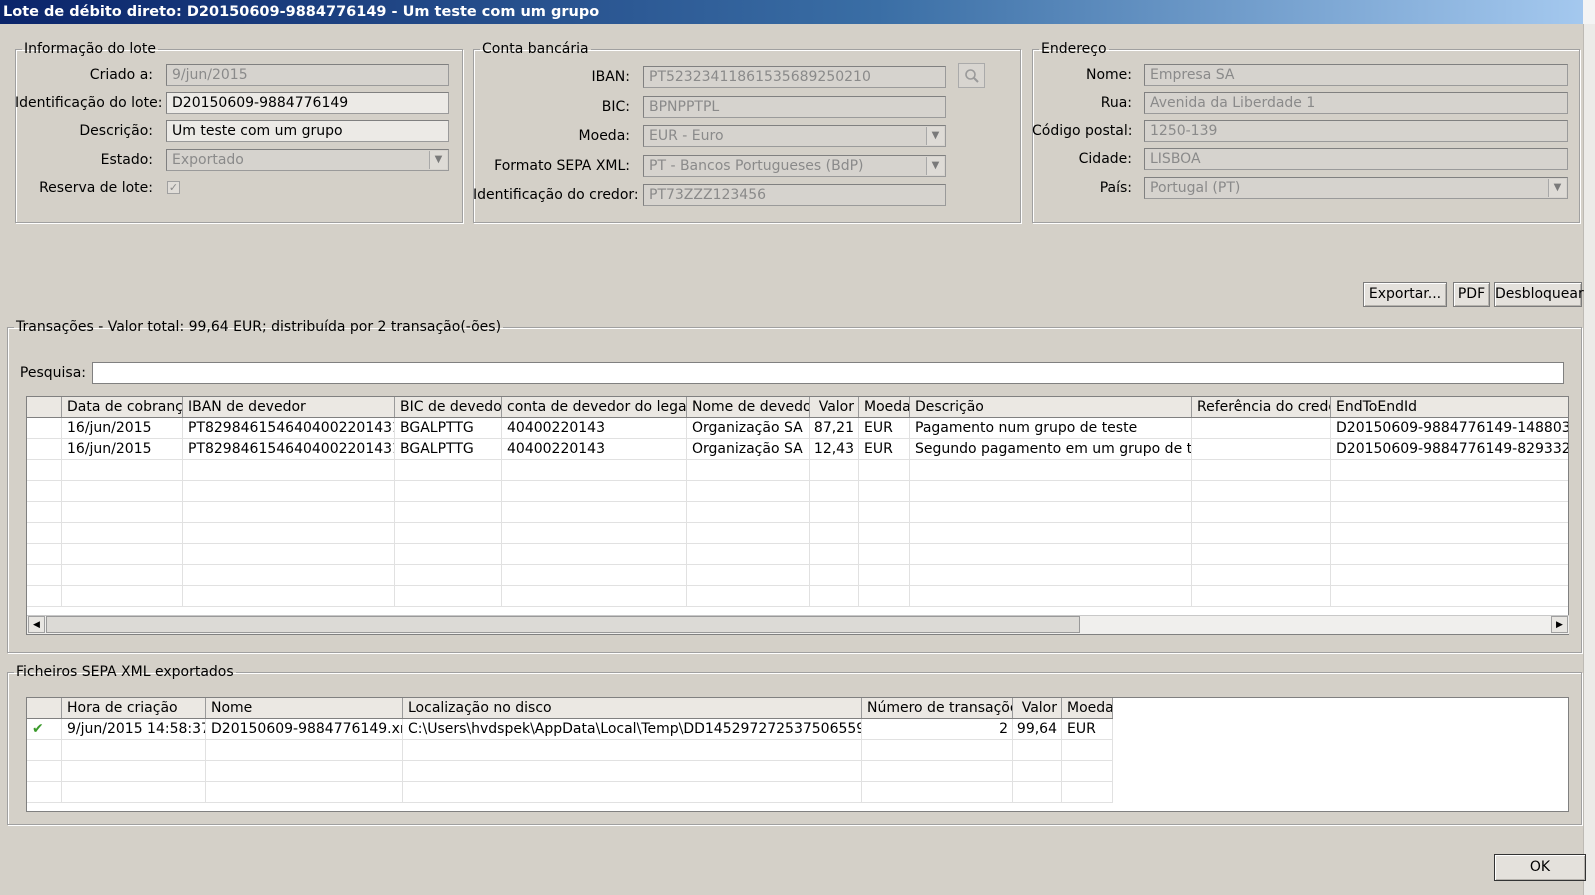 Image resolution: width=1595 pixels, height=895 pixels. I want to click on column-header: Data de cobrança, so click(122, 407).